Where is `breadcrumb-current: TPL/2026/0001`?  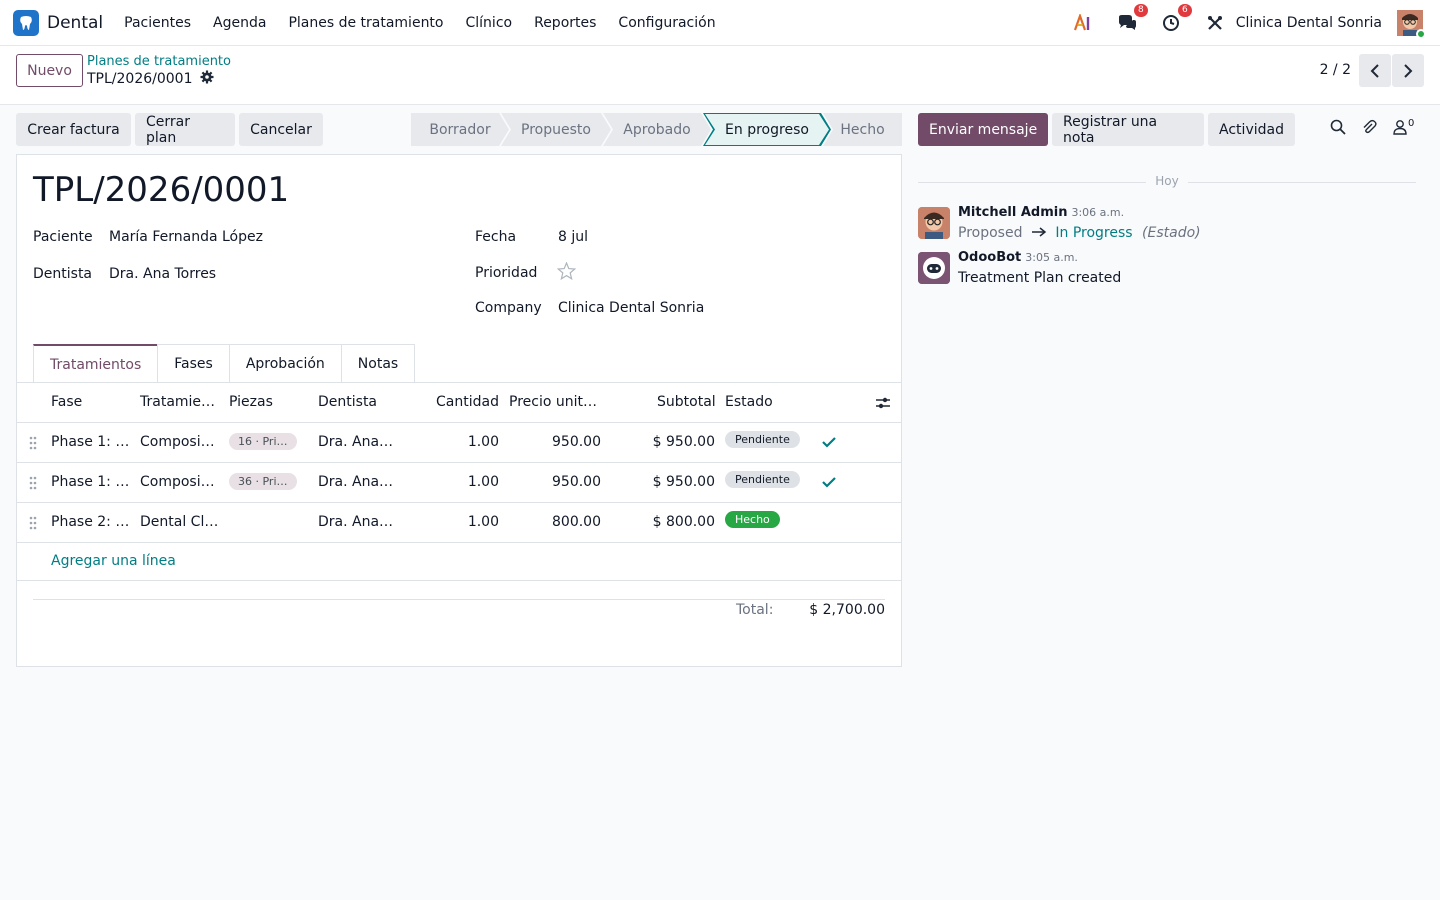 breadcrumb-current: TPL/2026/0001 is located at coordinates (150, 79).